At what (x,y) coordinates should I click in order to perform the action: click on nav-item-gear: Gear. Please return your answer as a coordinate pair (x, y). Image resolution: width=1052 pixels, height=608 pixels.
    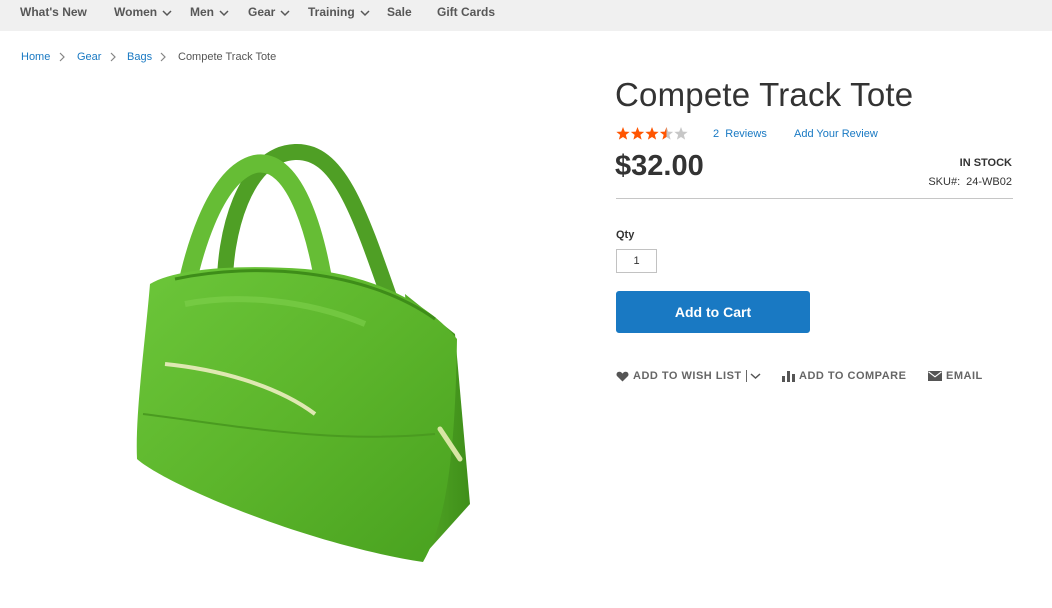
    Looking at the image, I should click on (269, 12).